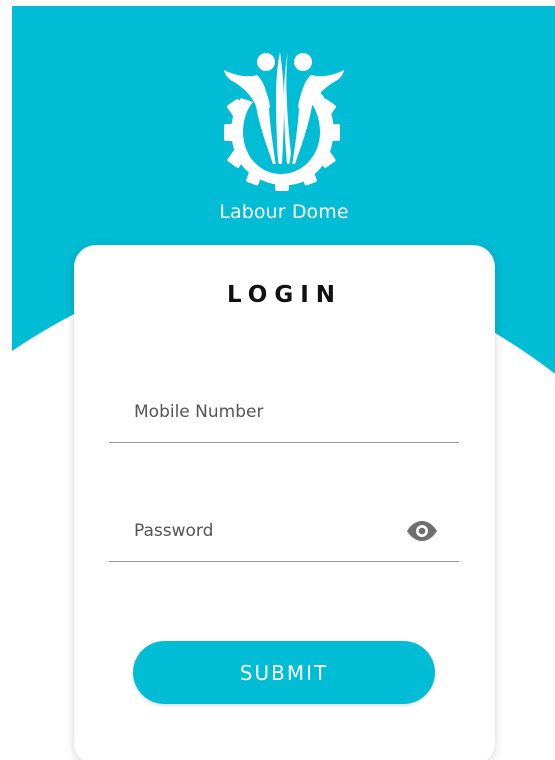 This screenshot has width=555, height=760. I want to click on submit-button: SUBMIT, so click(284, 672).